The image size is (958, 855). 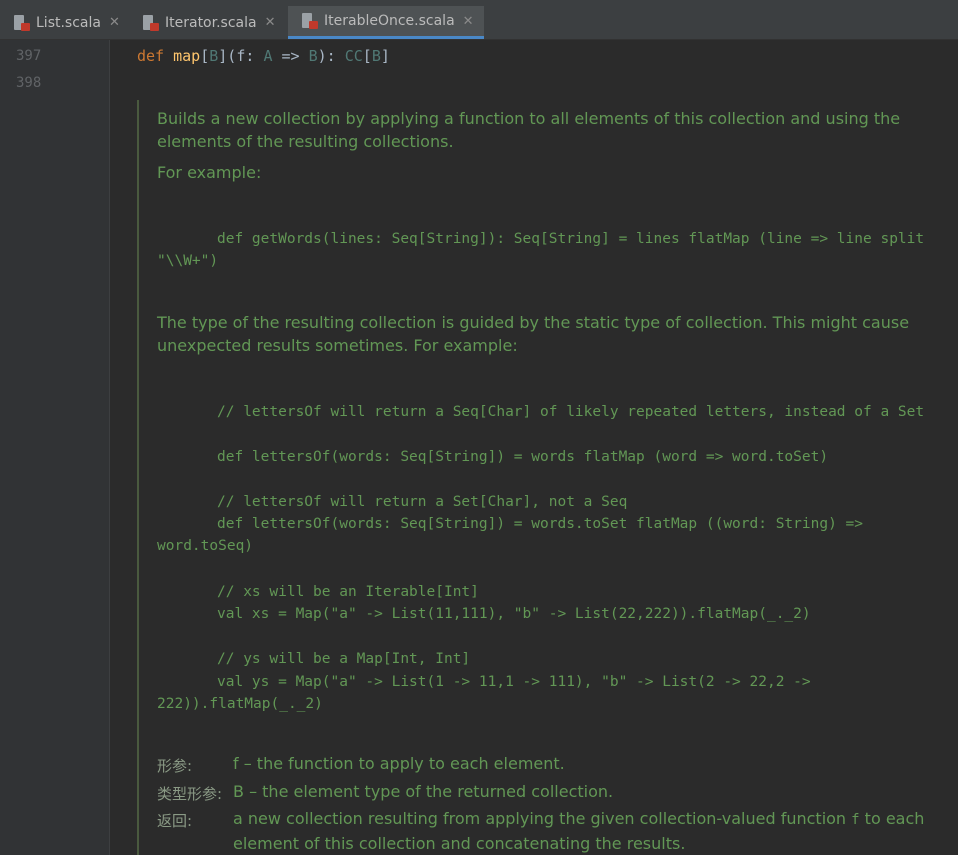 I want to click on method-signature: def map[B](f: A => B): CC[B], so click(x=263, y=56).